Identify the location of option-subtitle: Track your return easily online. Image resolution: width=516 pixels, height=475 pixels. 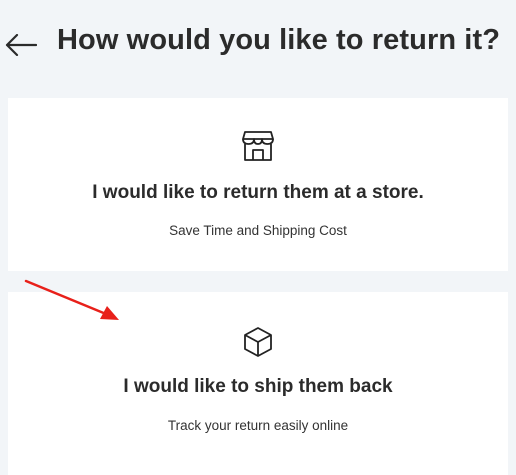
(258, 425).